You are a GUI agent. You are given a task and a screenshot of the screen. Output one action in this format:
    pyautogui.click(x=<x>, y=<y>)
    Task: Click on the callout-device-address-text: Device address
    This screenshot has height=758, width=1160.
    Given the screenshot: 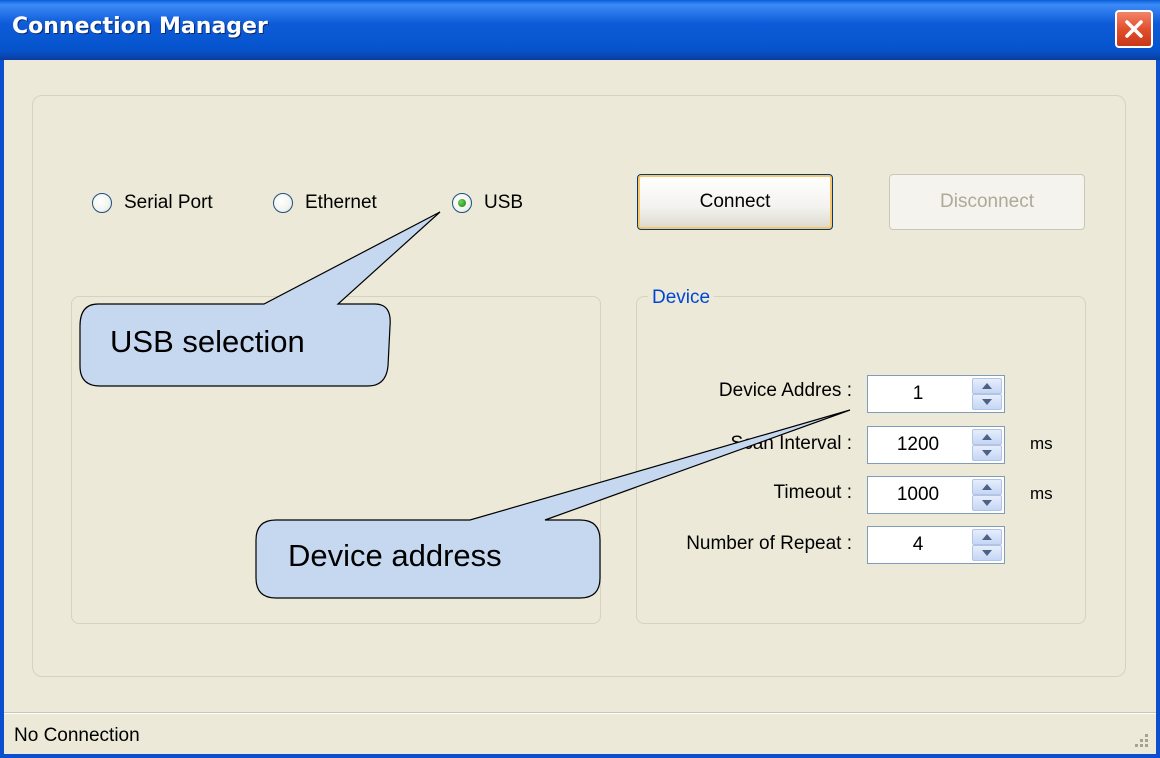 What is the action you would take?
    pyautogui.click(x=395, y=555)
    